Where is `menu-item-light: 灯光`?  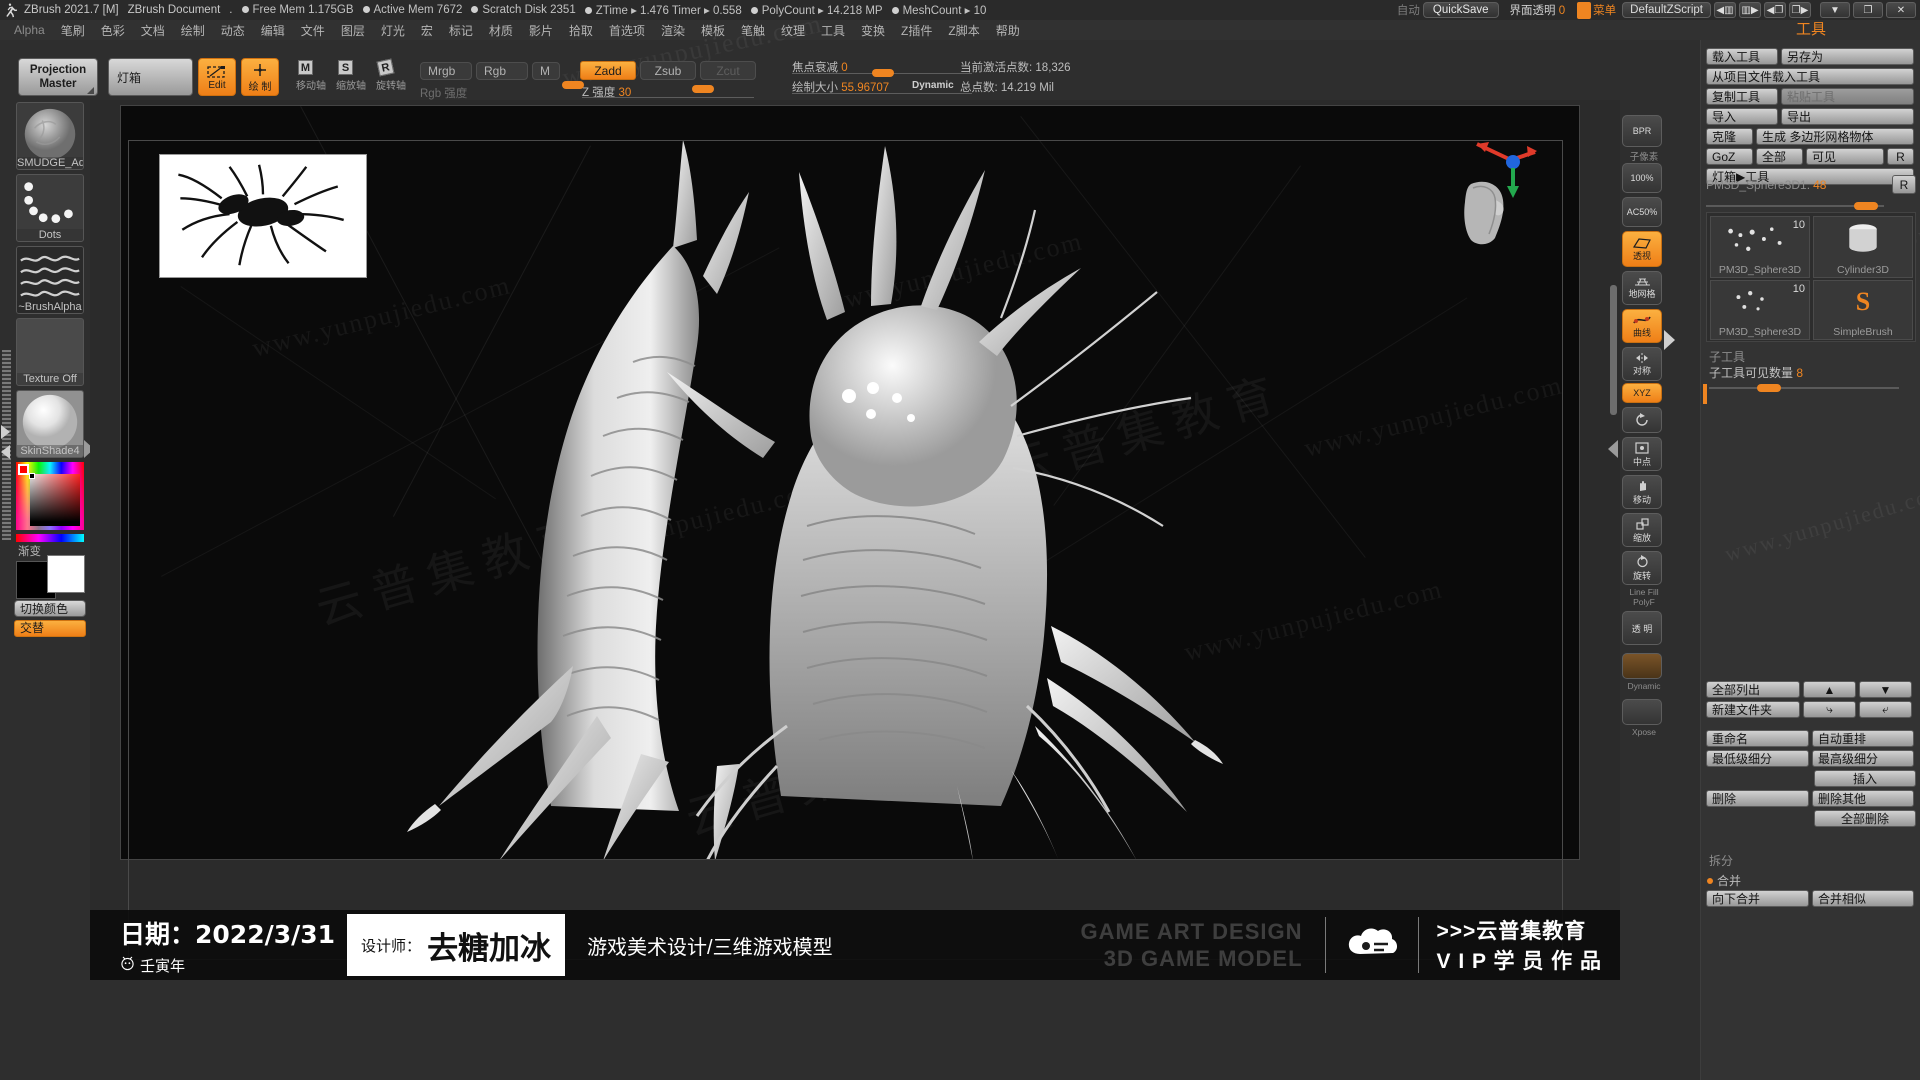 menu-item-light: 灯光 is located at coordinates (393, 30).